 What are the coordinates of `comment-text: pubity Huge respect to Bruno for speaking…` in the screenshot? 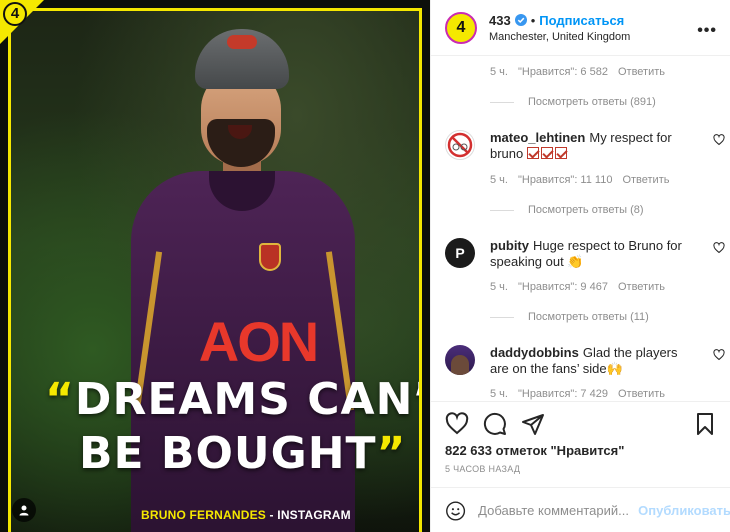 It's located at (591, 254).